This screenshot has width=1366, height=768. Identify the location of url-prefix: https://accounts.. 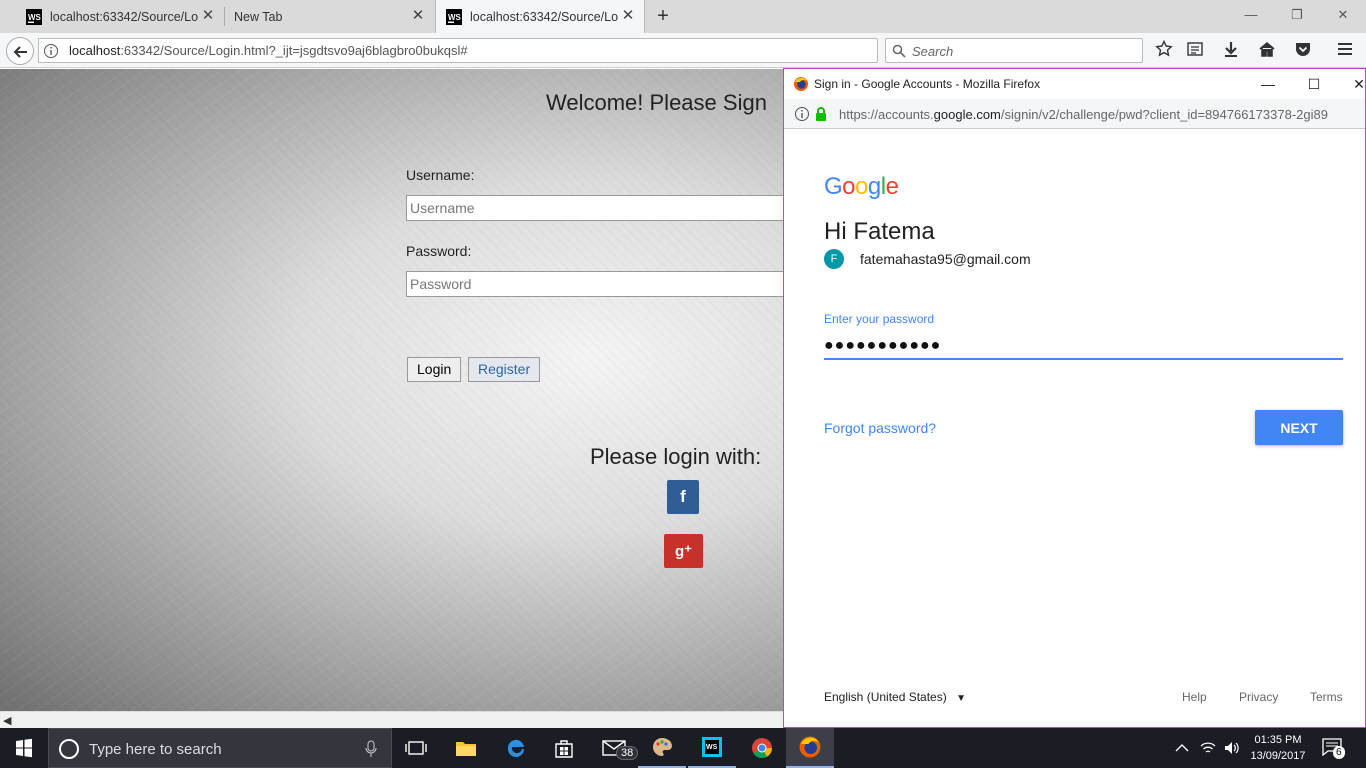
(886, 114).